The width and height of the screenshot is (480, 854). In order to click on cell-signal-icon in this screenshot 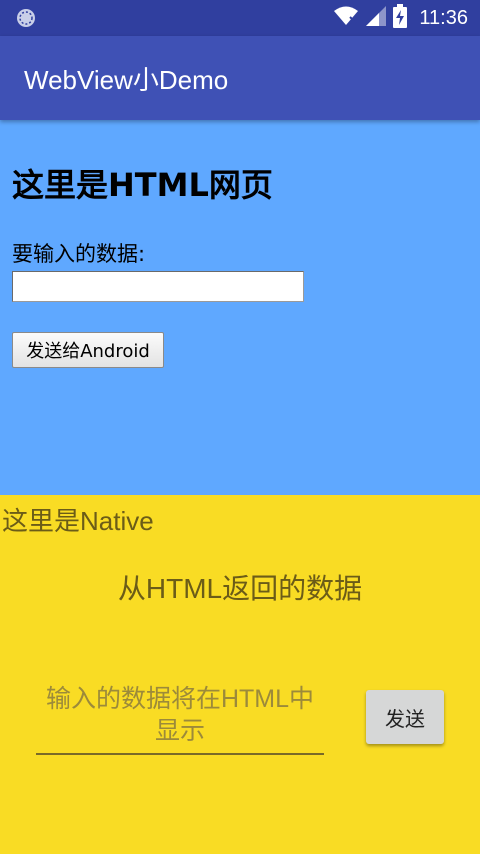, I will do `click(376, 18)`.